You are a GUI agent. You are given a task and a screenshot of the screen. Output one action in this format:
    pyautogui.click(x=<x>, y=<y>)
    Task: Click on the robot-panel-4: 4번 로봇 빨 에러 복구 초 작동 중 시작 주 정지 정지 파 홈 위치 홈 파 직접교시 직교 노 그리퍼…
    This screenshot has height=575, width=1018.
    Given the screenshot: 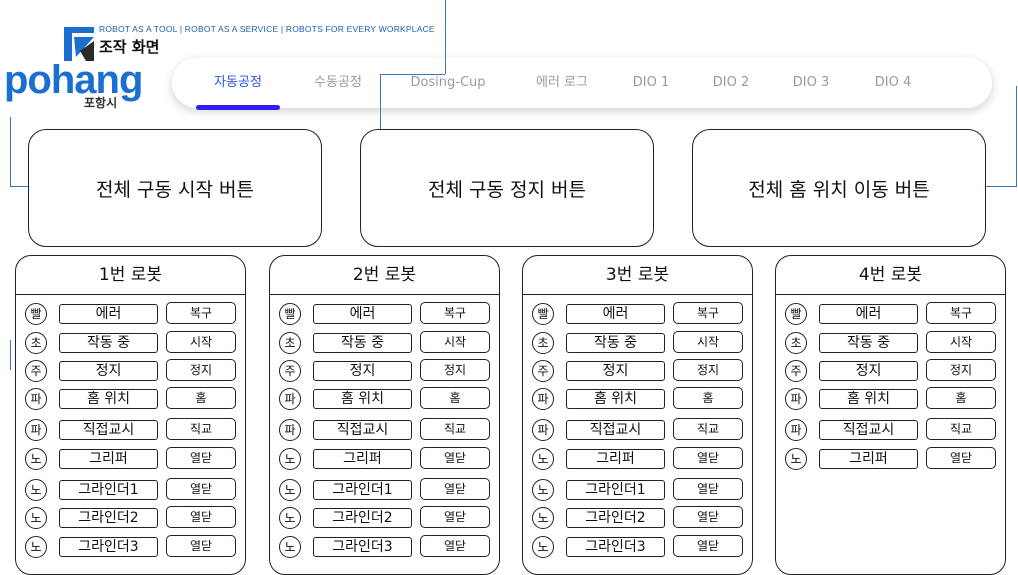 What is the action you would take?
    pyautogui.click(x=890, y=415)
    